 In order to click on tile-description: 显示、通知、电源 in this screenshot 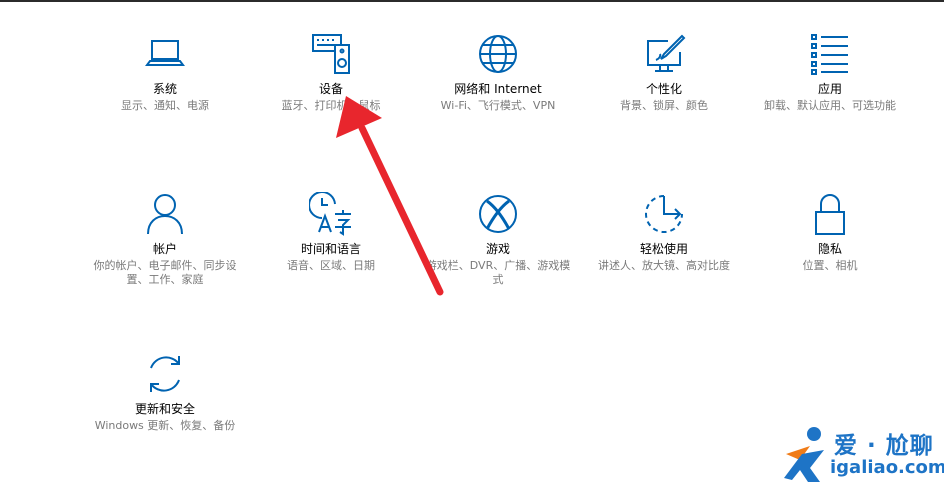, I will do `click(165, 105)`.